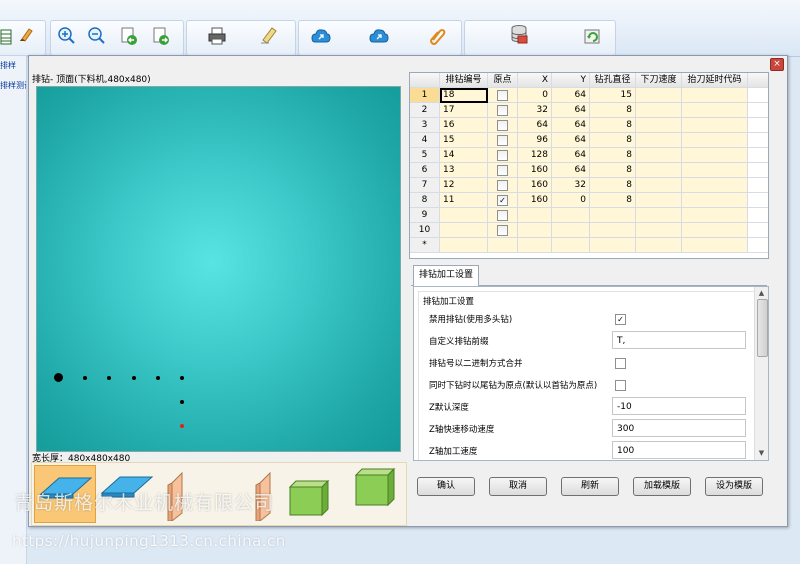 The width and height of the screenshot is (800, 564). I want to click on cancel-button: 取消, so click(518, 486).